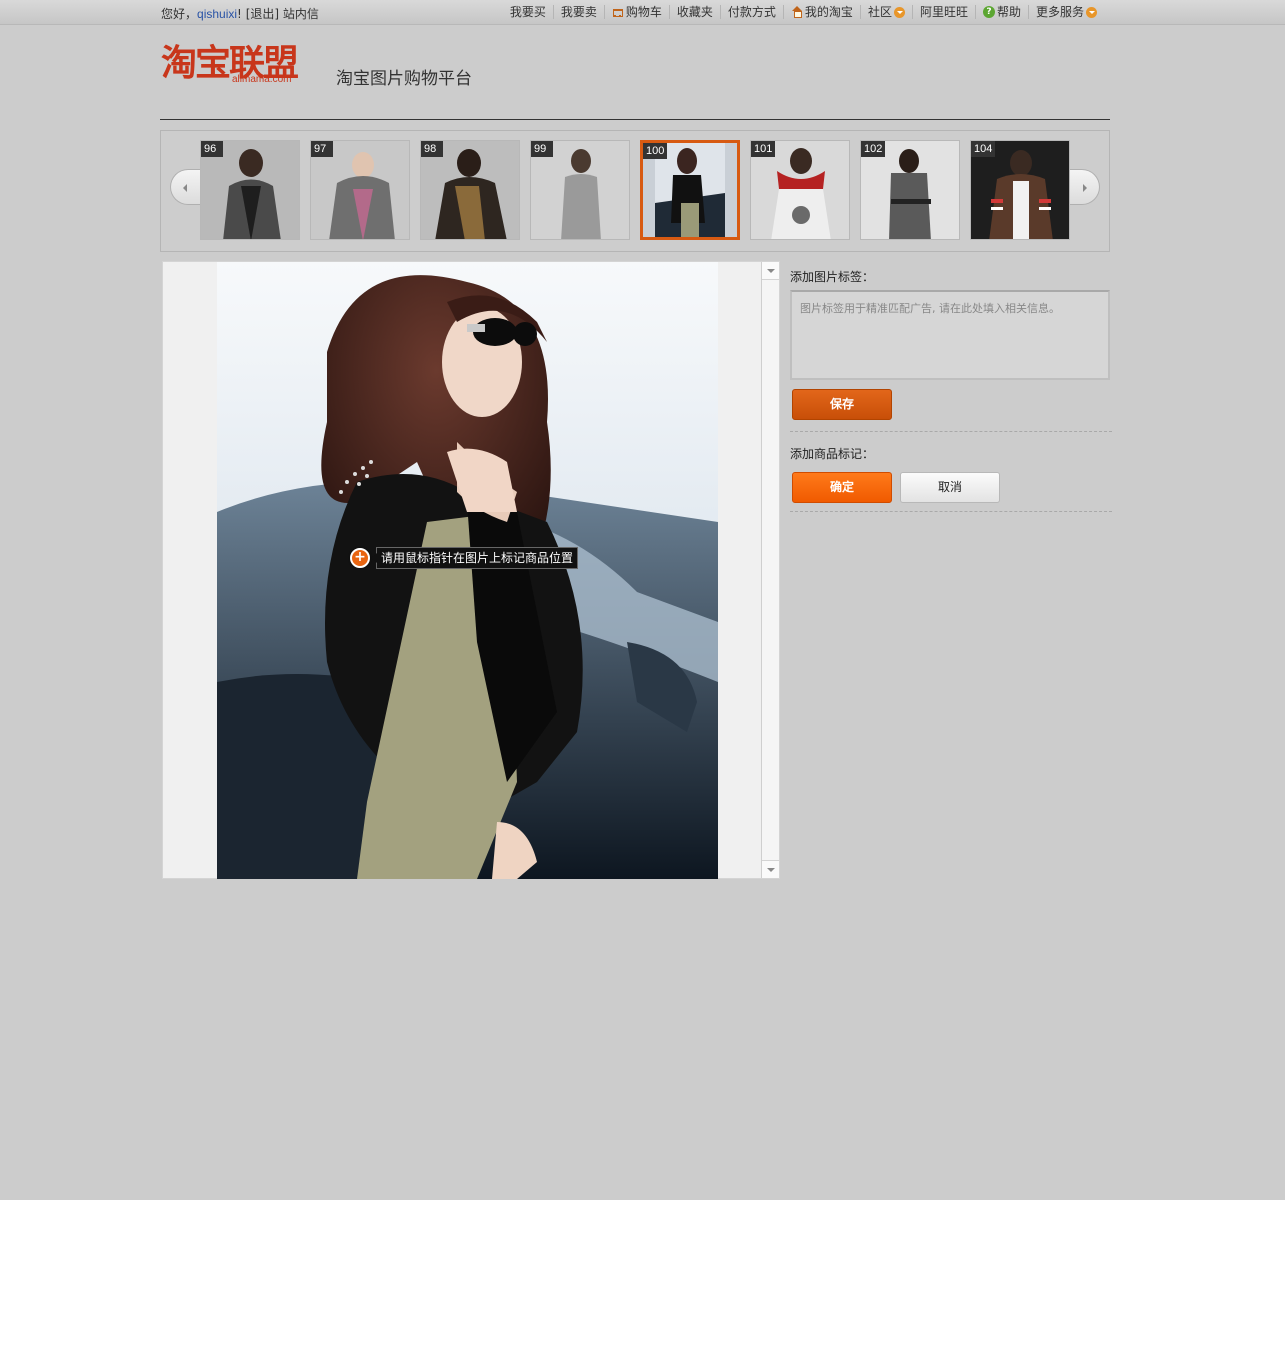 This screenshot has height=1350, width=1285. Describe the element at coordinates (179, 14) in the screenshot. I see `greeting-text: 您好，` at that location.